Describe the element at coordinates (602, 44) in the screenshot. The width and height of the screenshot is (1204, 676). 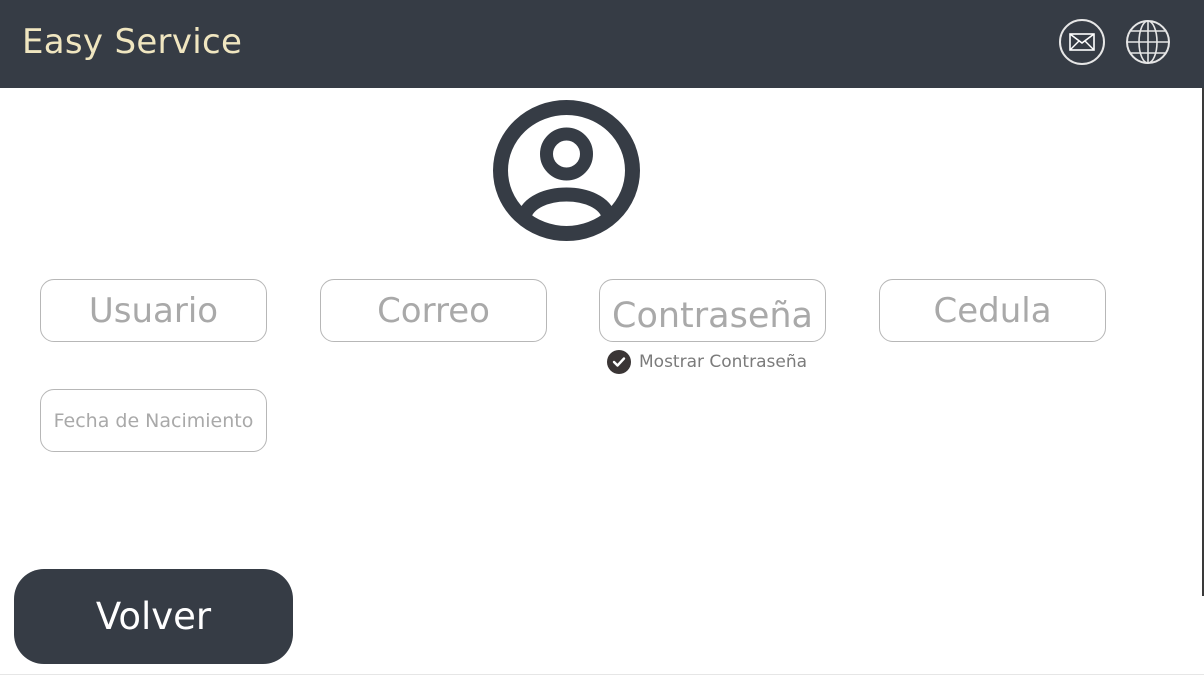
I see `header-bar: Easy Service` at that location.